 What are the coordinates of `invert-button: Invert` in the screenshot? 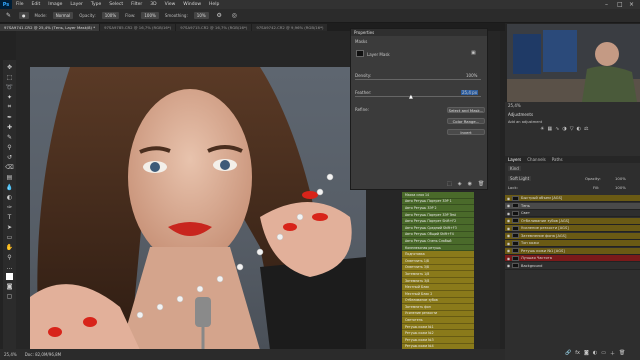 It's located at (466, 132).